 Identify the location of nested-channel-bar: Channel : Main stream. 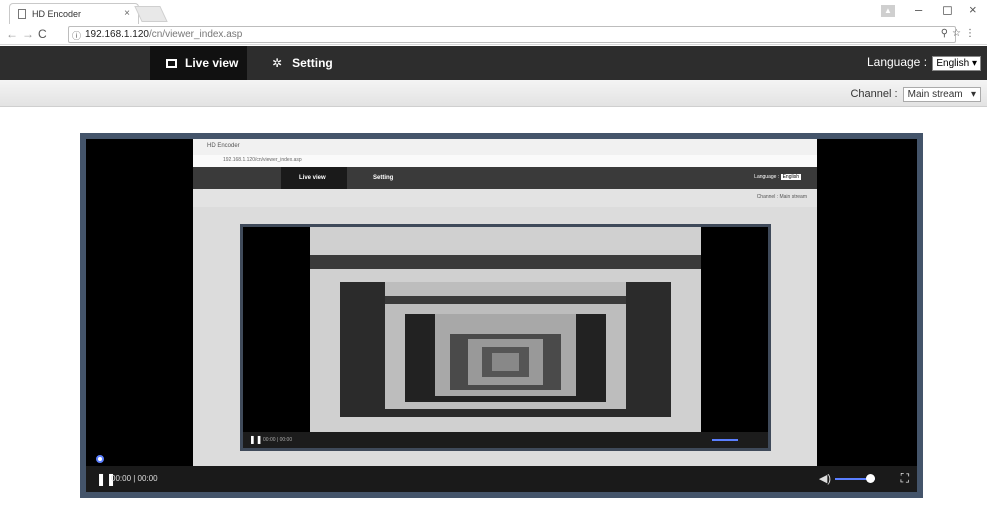
(505, 198).